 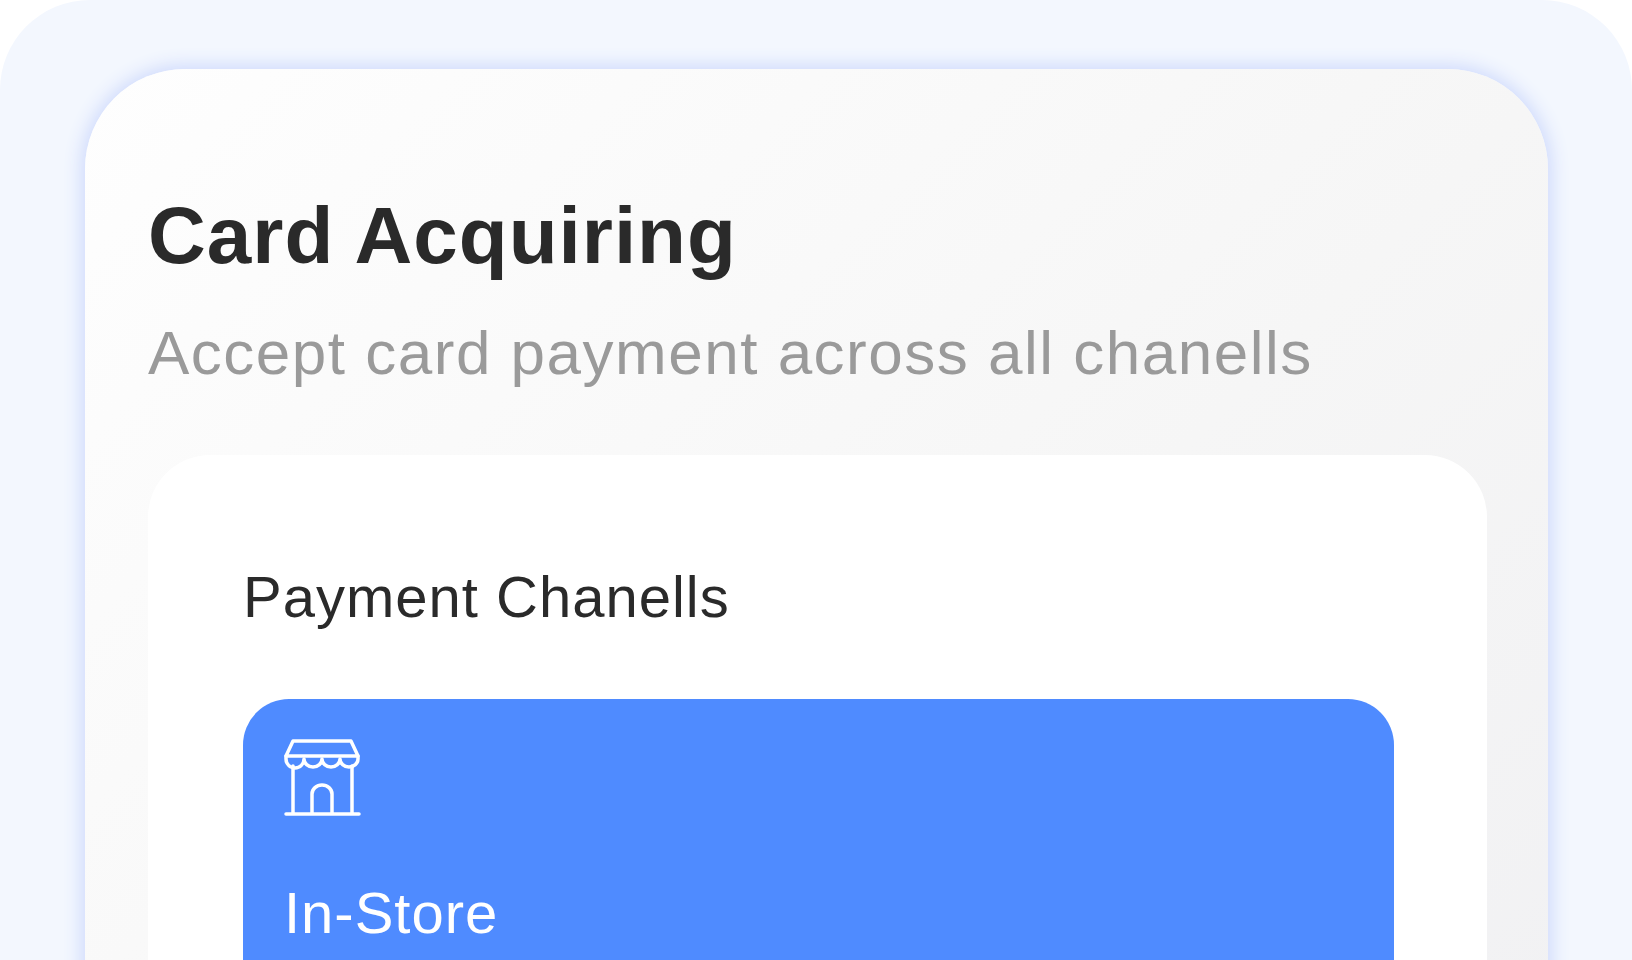 What do you see at coordinates (730, 353) in the screenshot?
I see `page-subtitle: Accept card payment across all chanells` at bounding box center [730, 353].